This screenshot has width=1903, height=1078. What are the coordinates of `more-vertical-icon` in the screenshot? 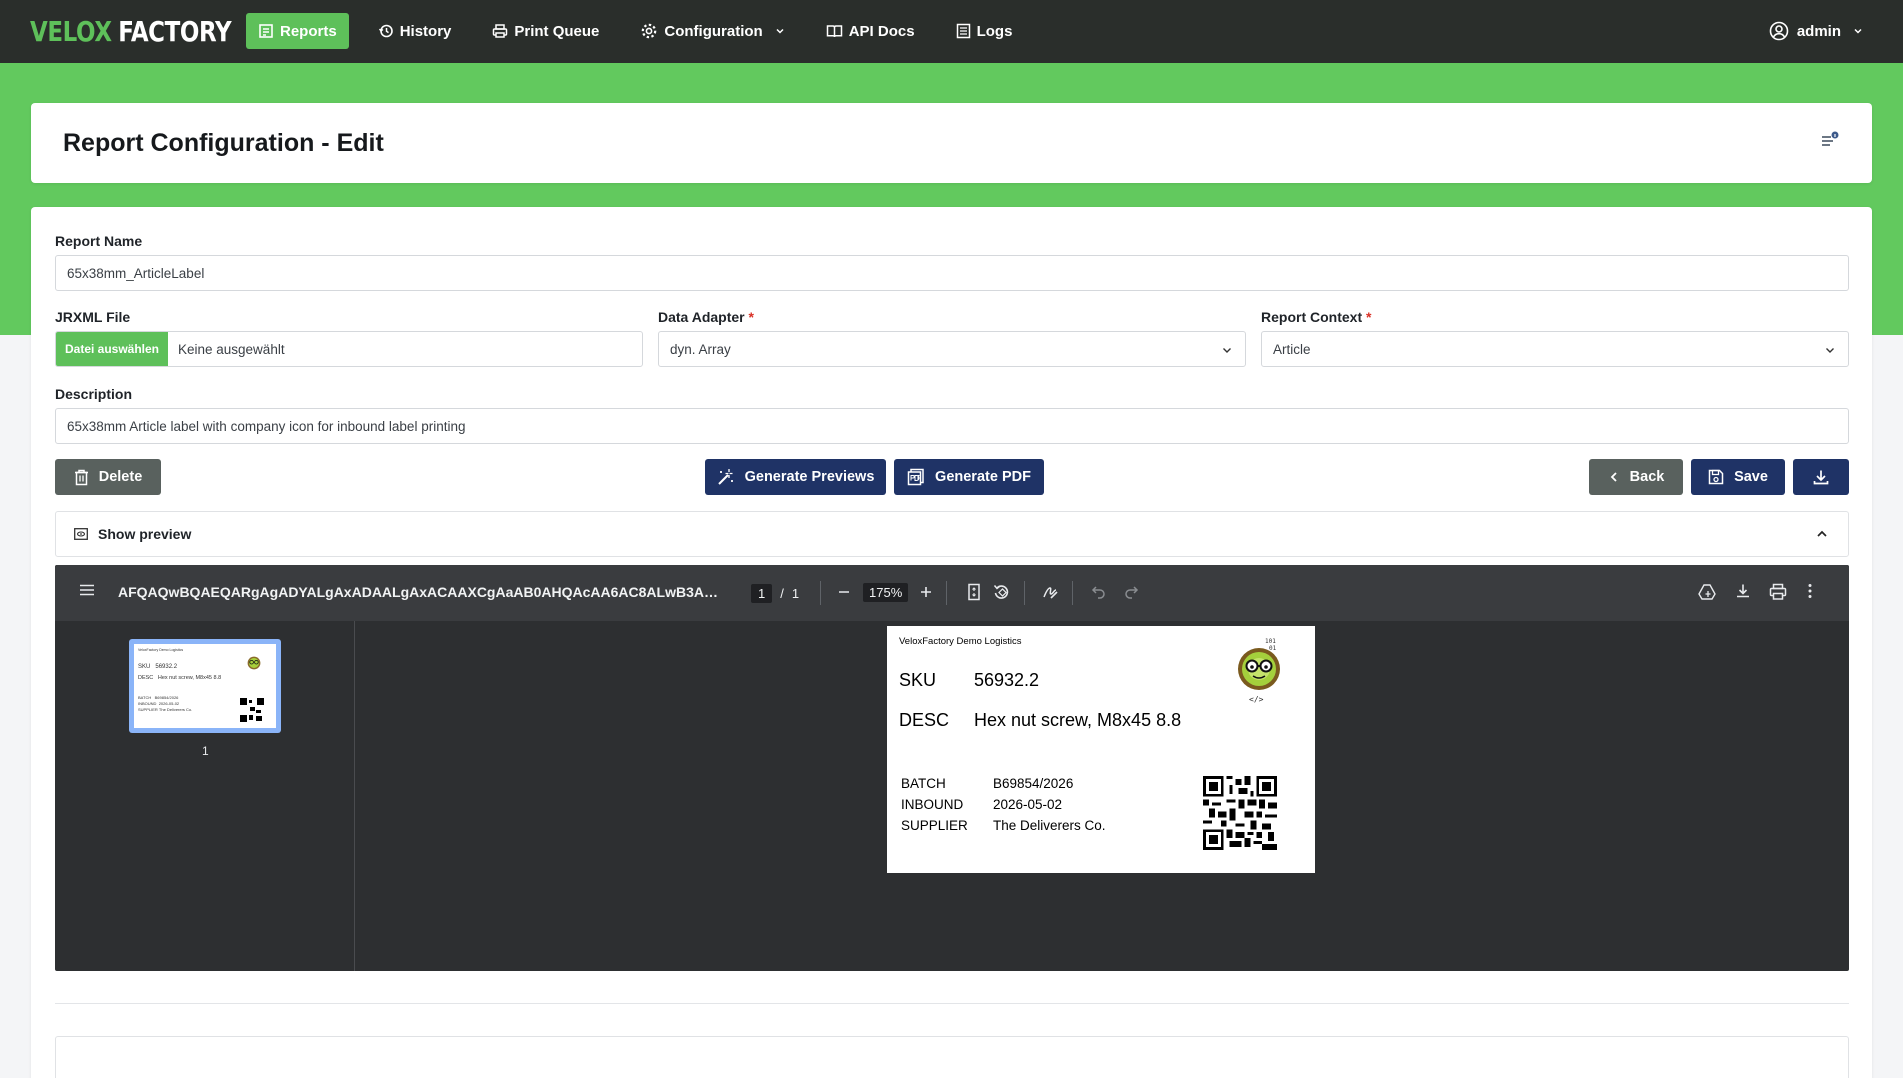 It's located at (1810, 591).